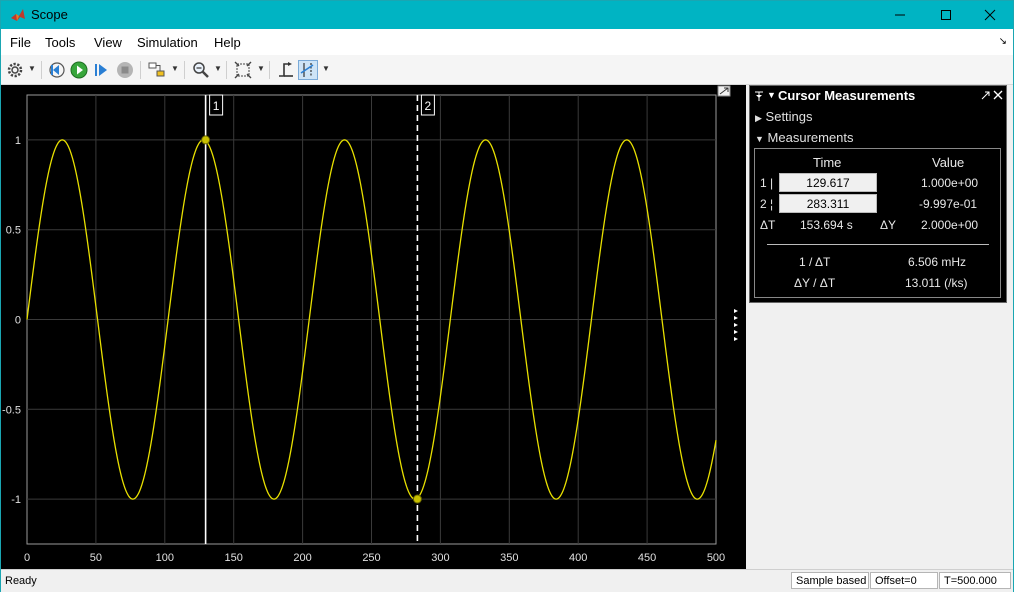 The image size is (1014, 592). I want to click on undock-icon, so click(986, 95).